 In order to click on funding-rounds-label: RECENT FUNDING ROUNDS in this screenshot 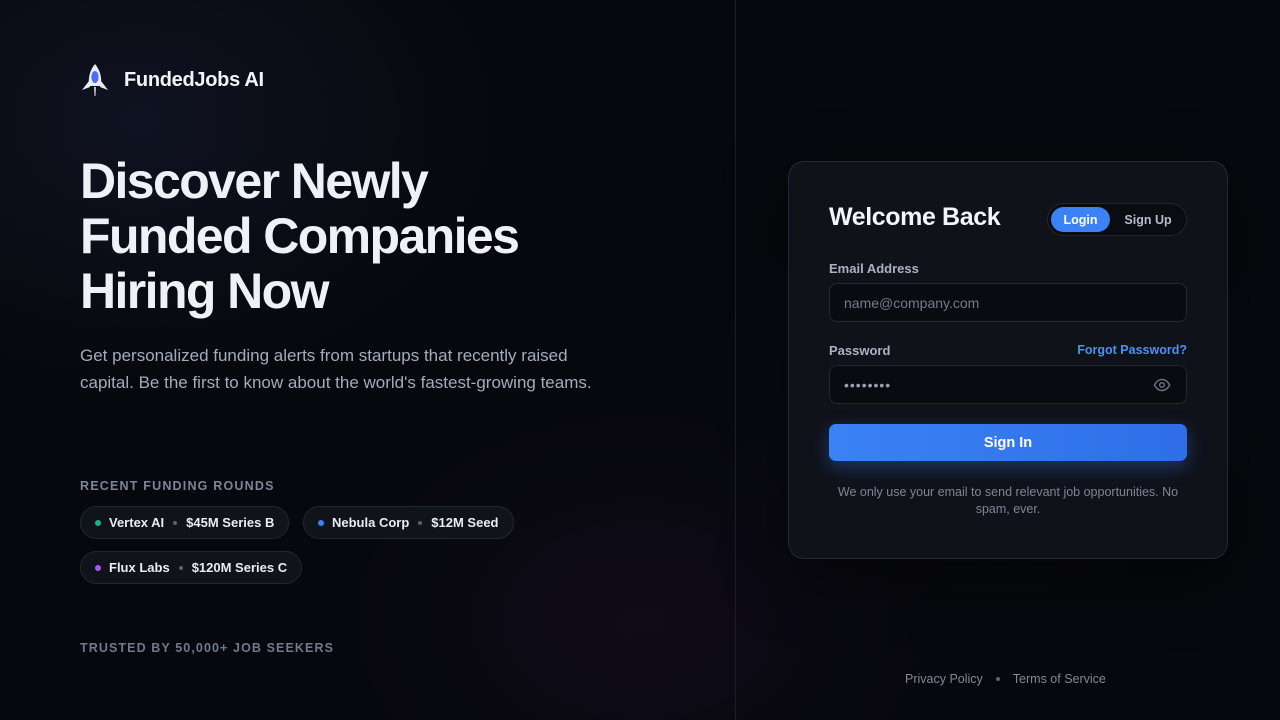, I will do `click(177, 486)`.